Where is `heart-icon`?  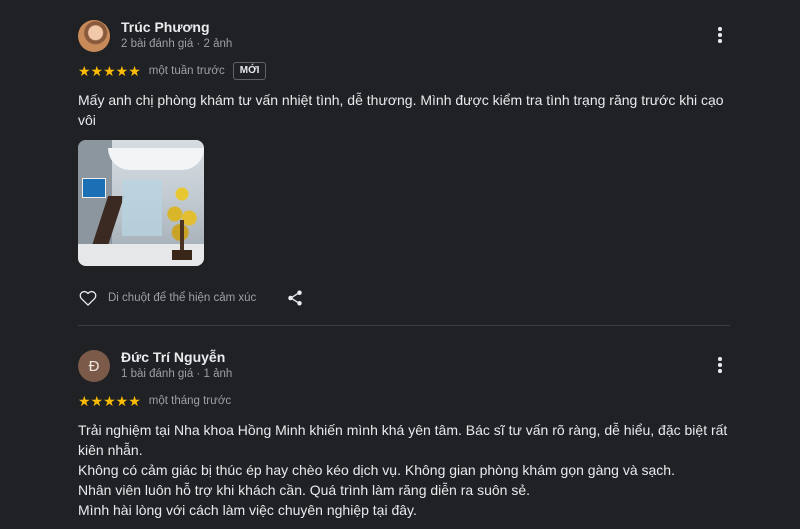
heart-icon is located at coordinates (88, 298).